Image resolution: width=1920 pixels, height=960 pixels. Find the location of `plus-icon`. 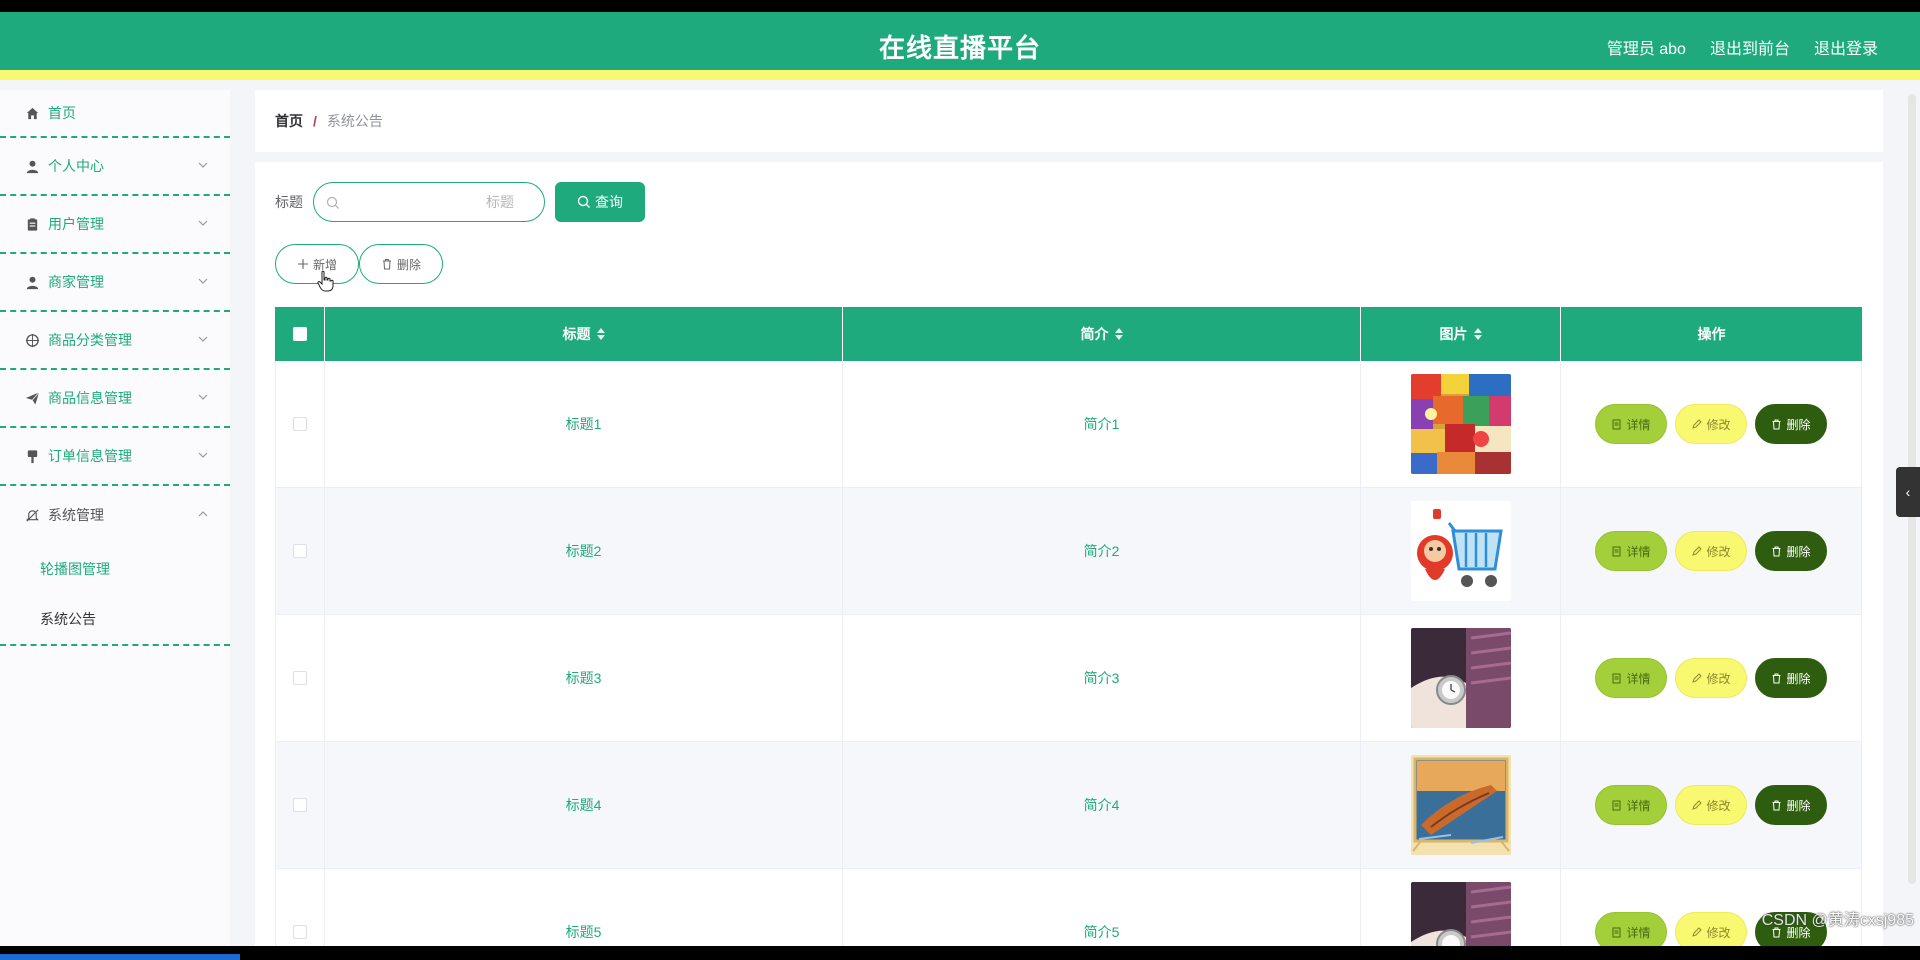

plus-icon is located at coordinates (302, 264).